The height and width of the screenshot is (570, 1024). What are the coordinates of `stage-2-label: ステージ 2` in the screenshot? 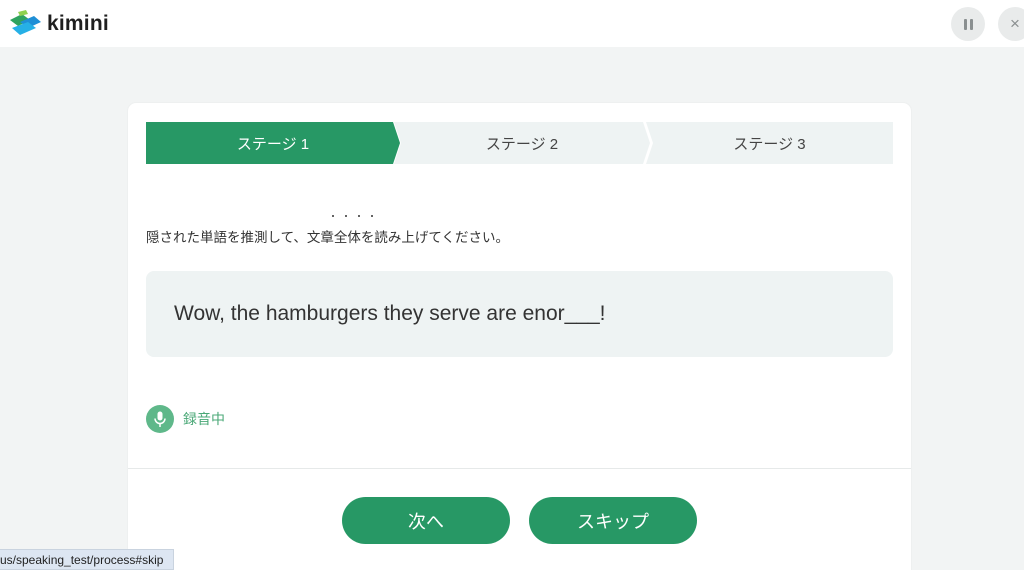 It's located at (522, 144).